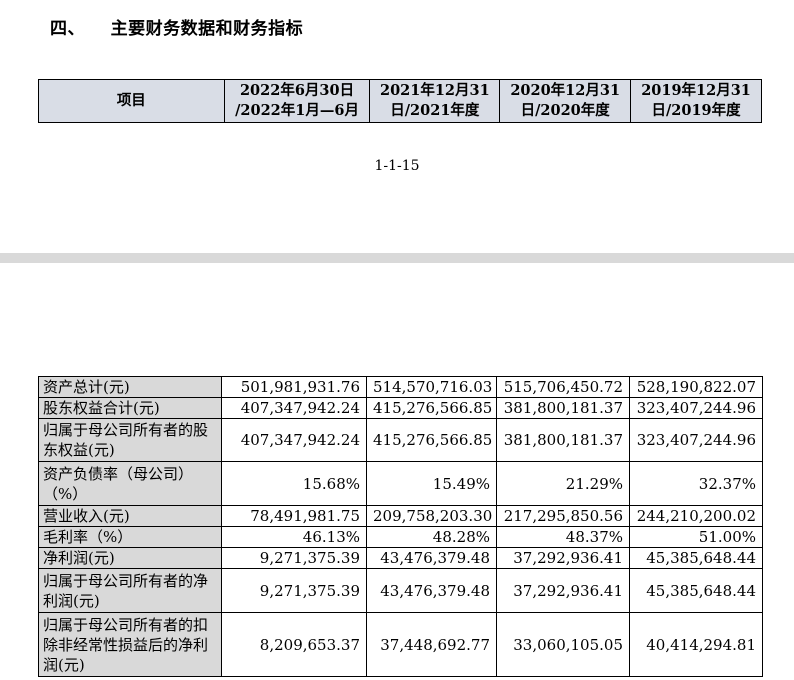  What do you see at coordinates (563, 483) in the screenshot?
I see `cell-value: 21.29%` at bounding box center [563, 483].